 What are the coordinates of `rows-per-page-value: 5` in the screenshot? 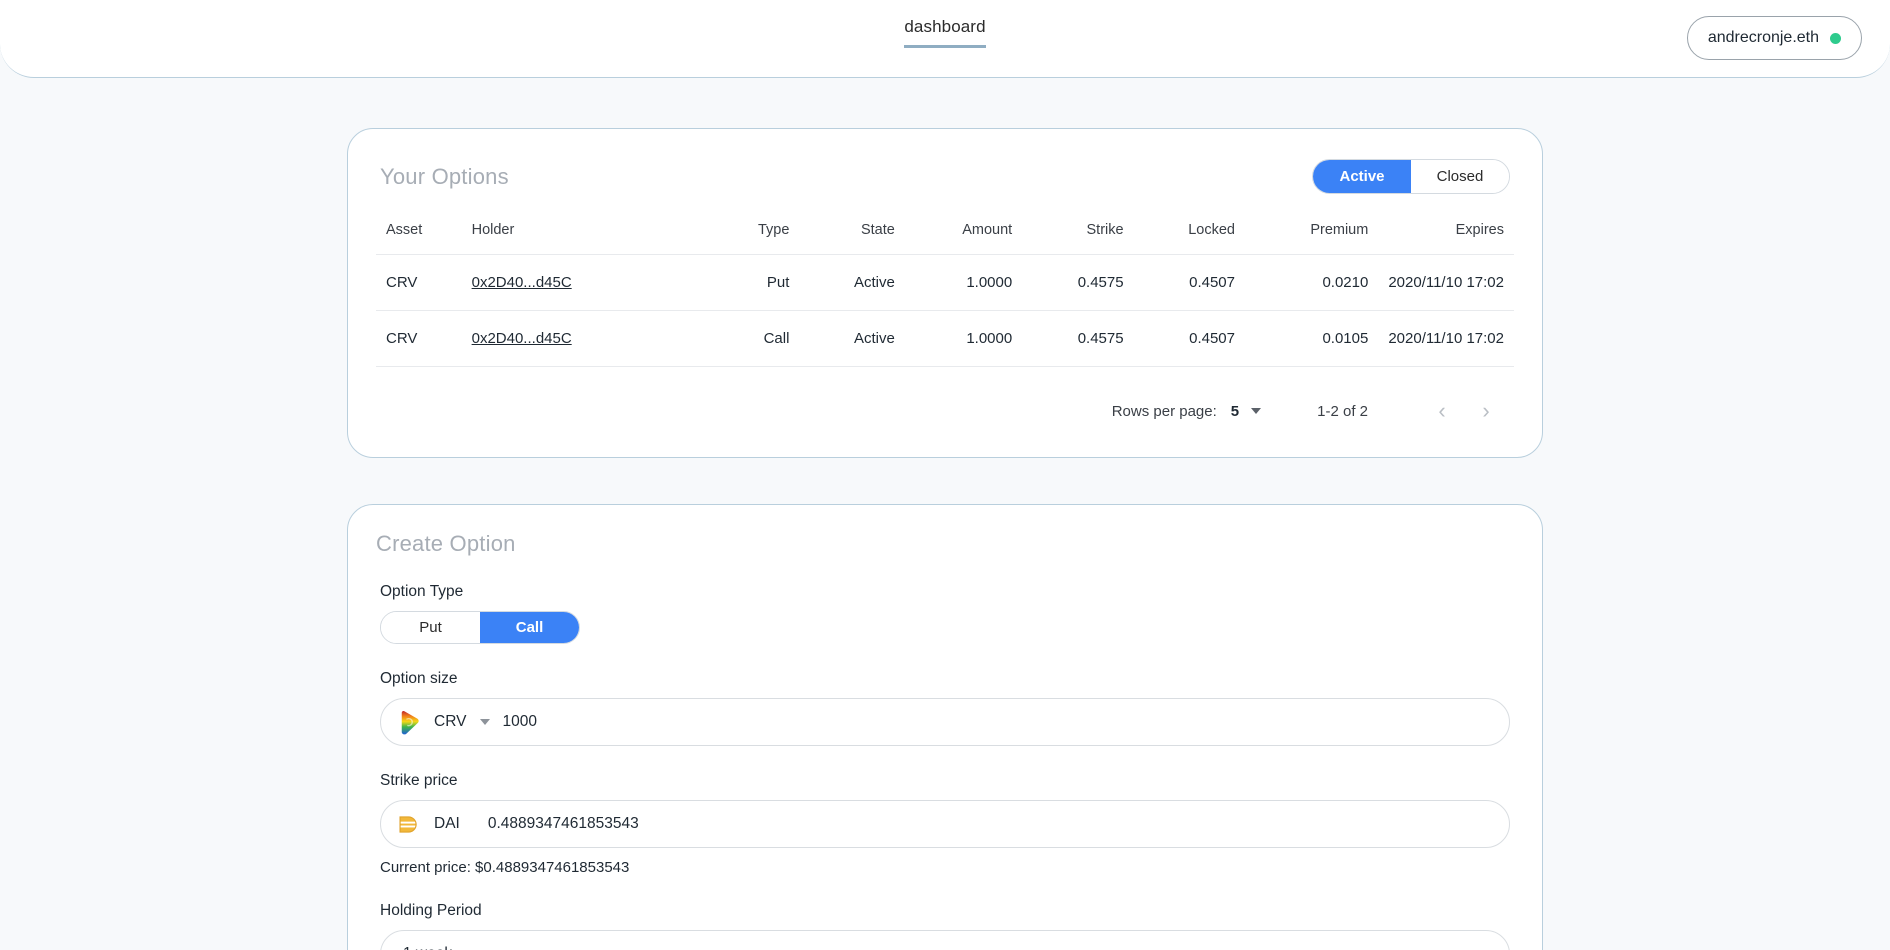 It's located at (1235, 411).